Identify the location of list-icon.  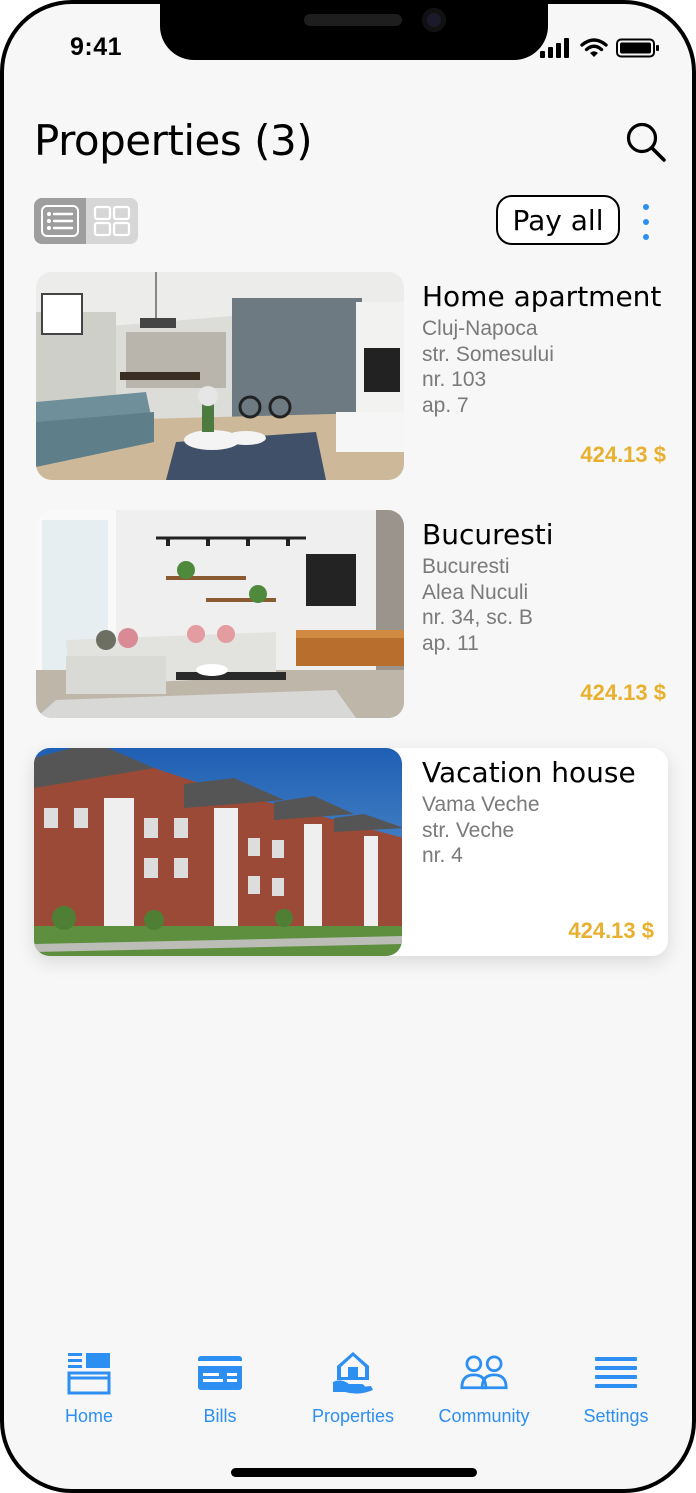
(60, 221).